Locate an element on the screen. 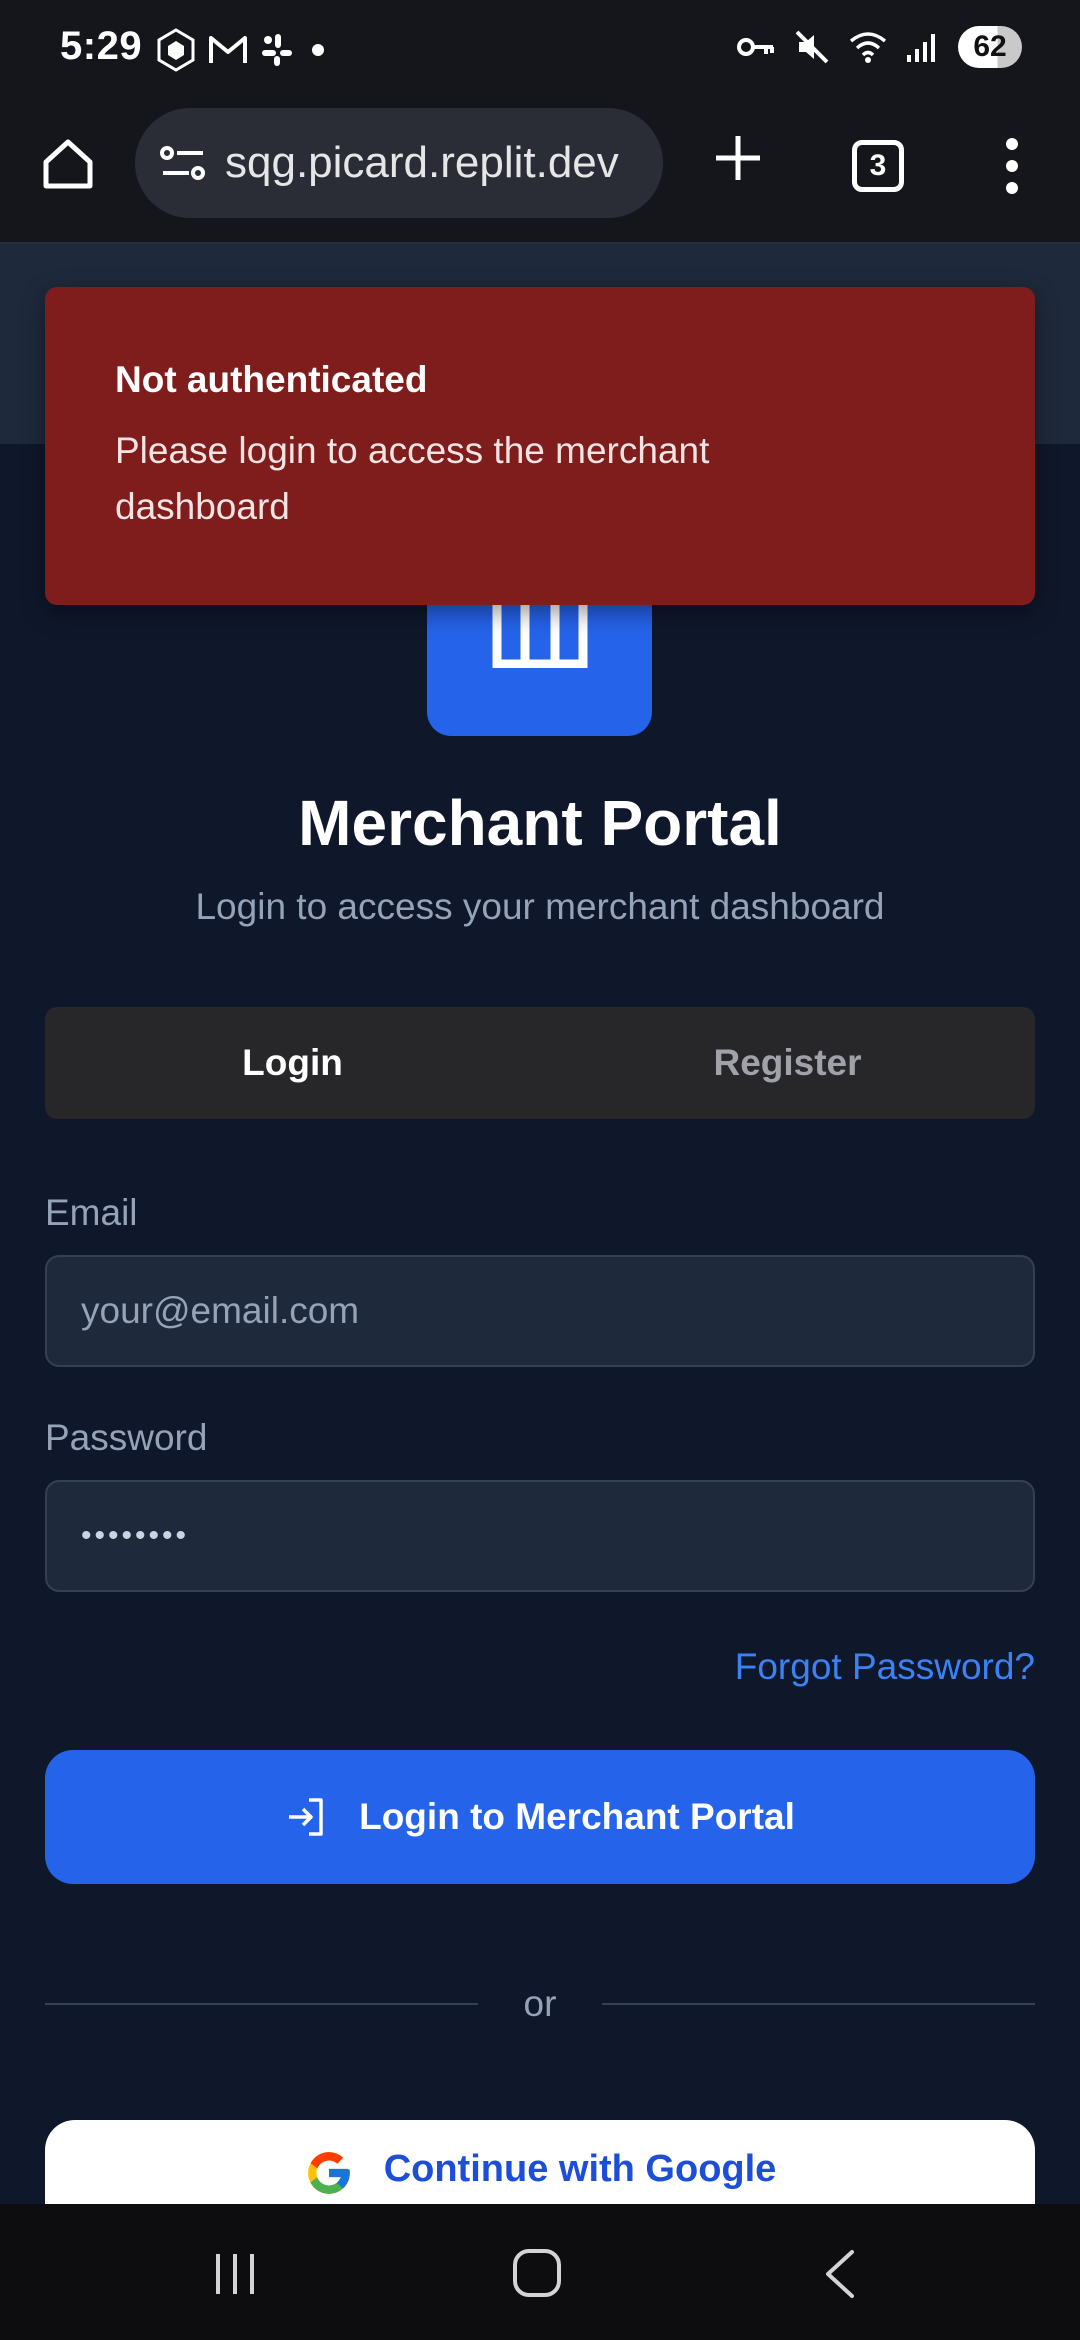  back-nav-icon is located at coordinates (840, 2274).